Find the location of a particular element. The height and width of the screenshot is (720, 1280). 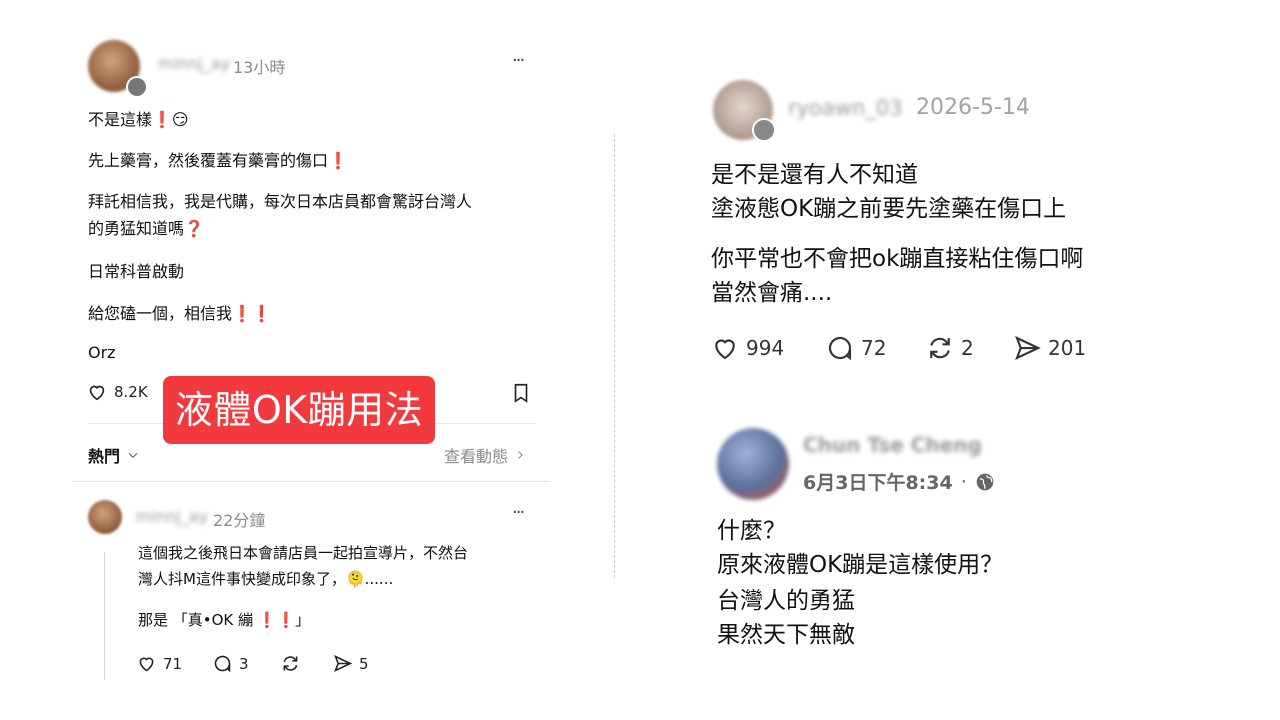

right-post2-username: Chun Tse Cheng is located at coordinates (892, 445).